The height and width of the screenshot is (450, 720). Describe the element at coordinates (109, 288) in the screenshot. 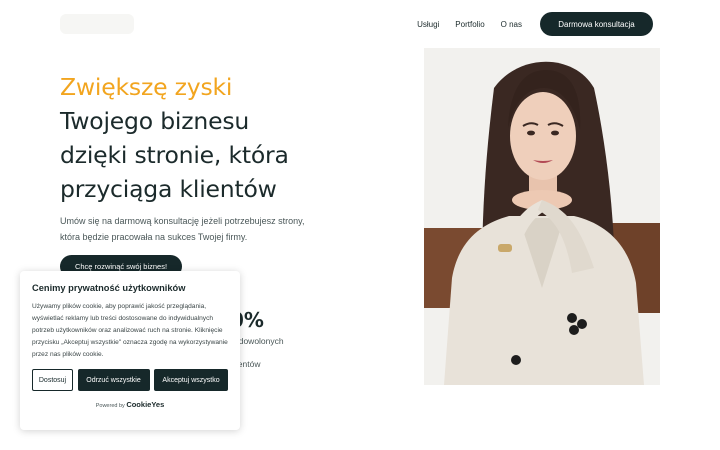

I see `cookie-dialog-title: Cenimy prywatność użytkowników` at that location.